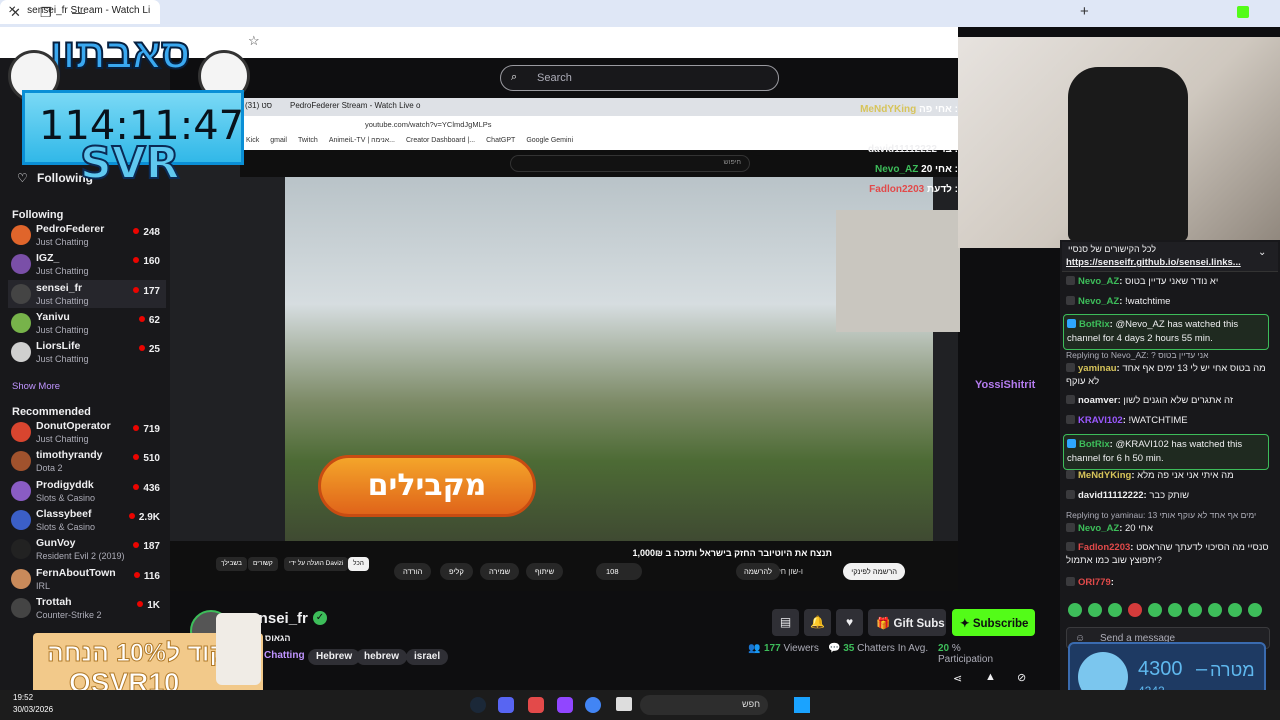  I want to click on twitch-icon, so click(565, 705).